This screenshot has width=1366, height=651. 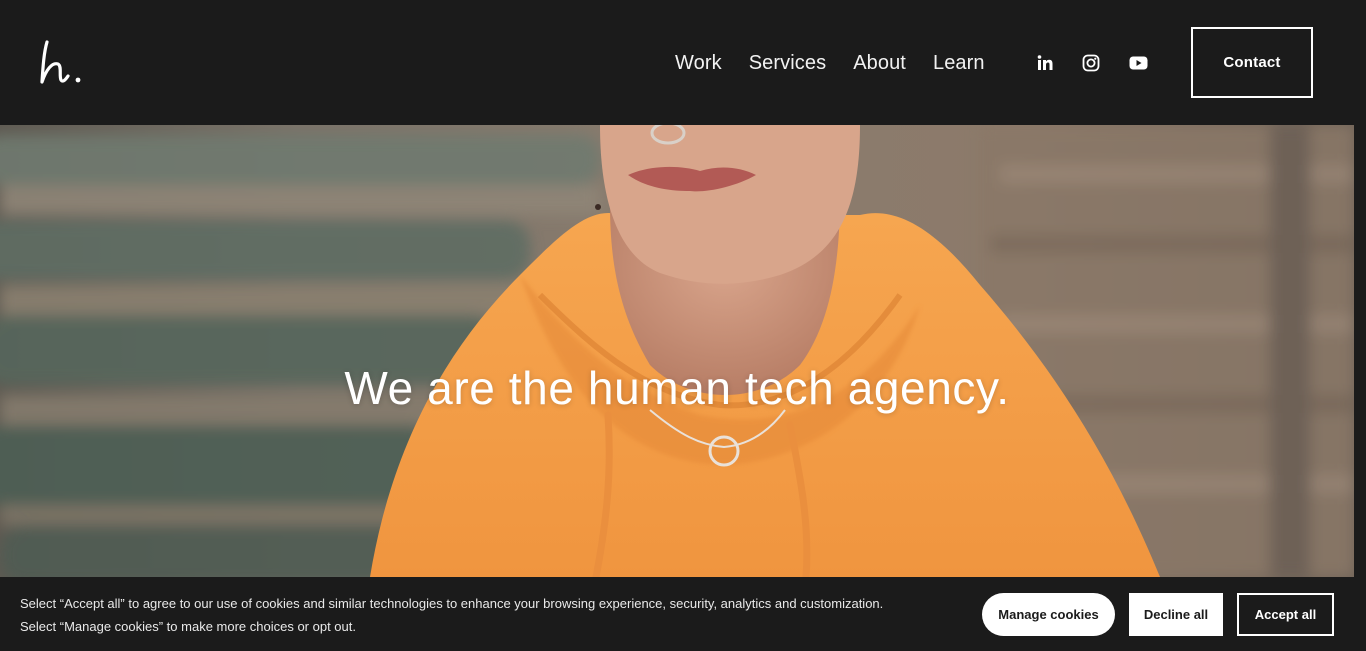 What do you see at coordinates (843, 63) in the screenshot?
I see `main-nav: Work Services About Learn` at bounding box center [843, 63].